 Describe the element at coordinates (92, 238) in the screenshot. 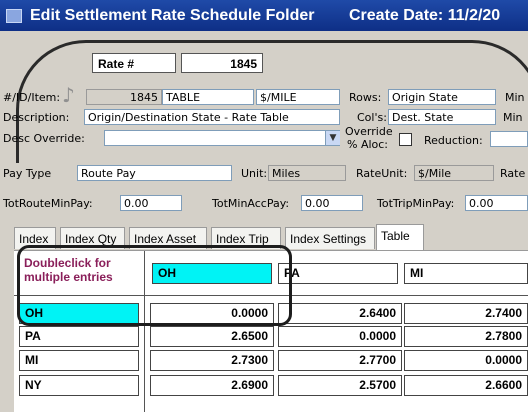

I see `tab-index-qty: Index Qty` at that location.